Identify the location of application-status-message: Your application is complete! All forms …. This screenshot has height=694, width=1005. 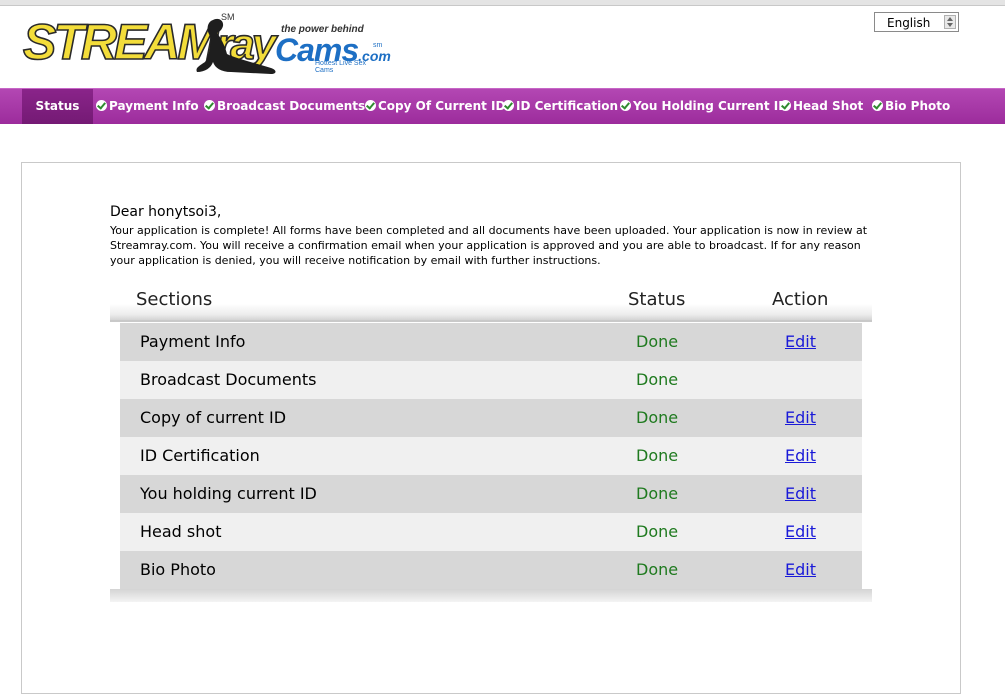
(489, 245).